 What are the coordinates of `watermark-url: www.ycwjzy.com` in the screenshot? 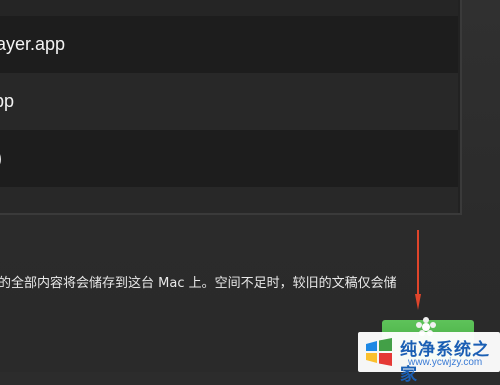 It's located at (445, 362).